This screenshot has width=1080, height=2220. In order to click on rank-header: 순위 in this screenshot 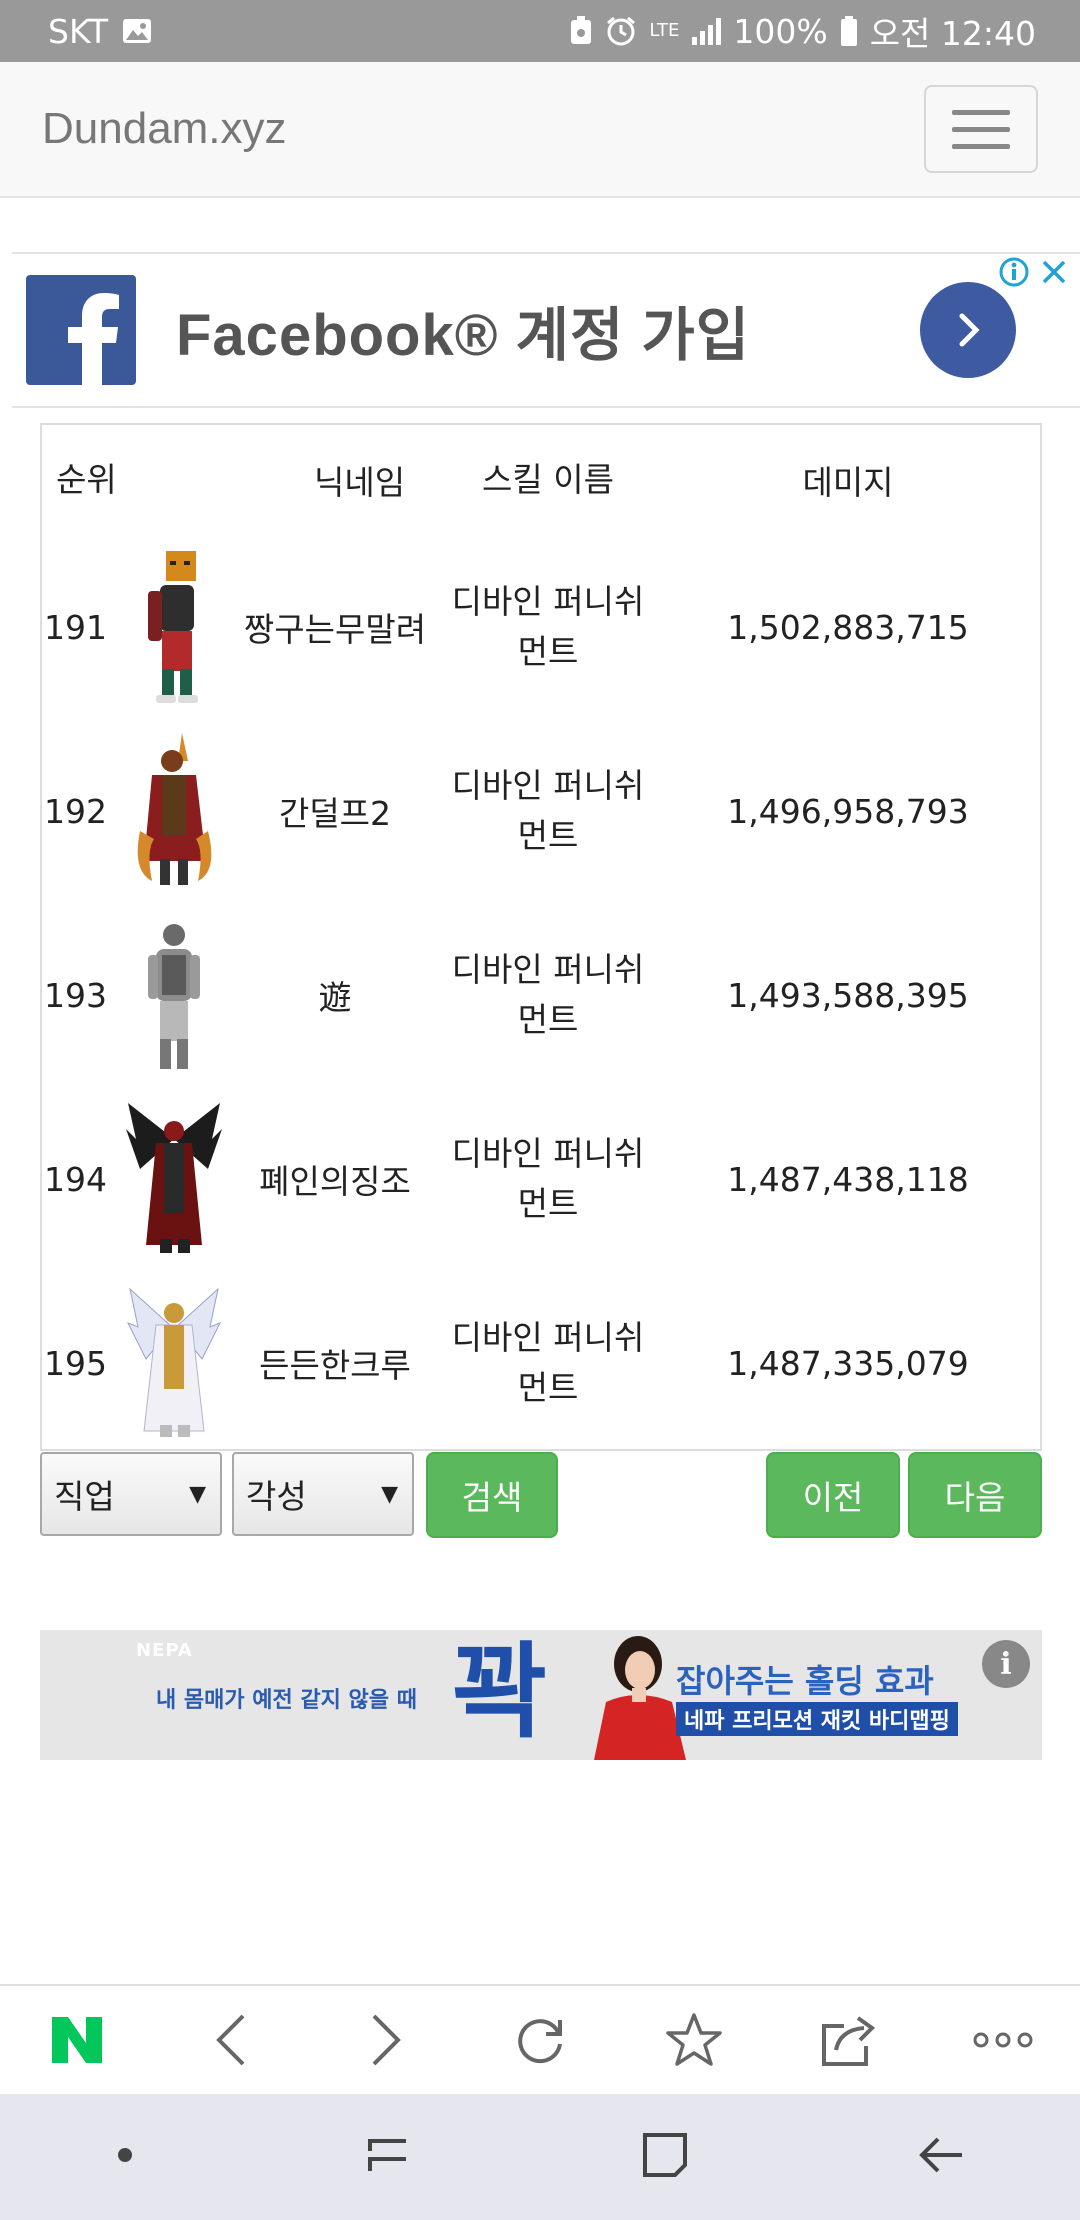, I will do `click(86, 479)`.